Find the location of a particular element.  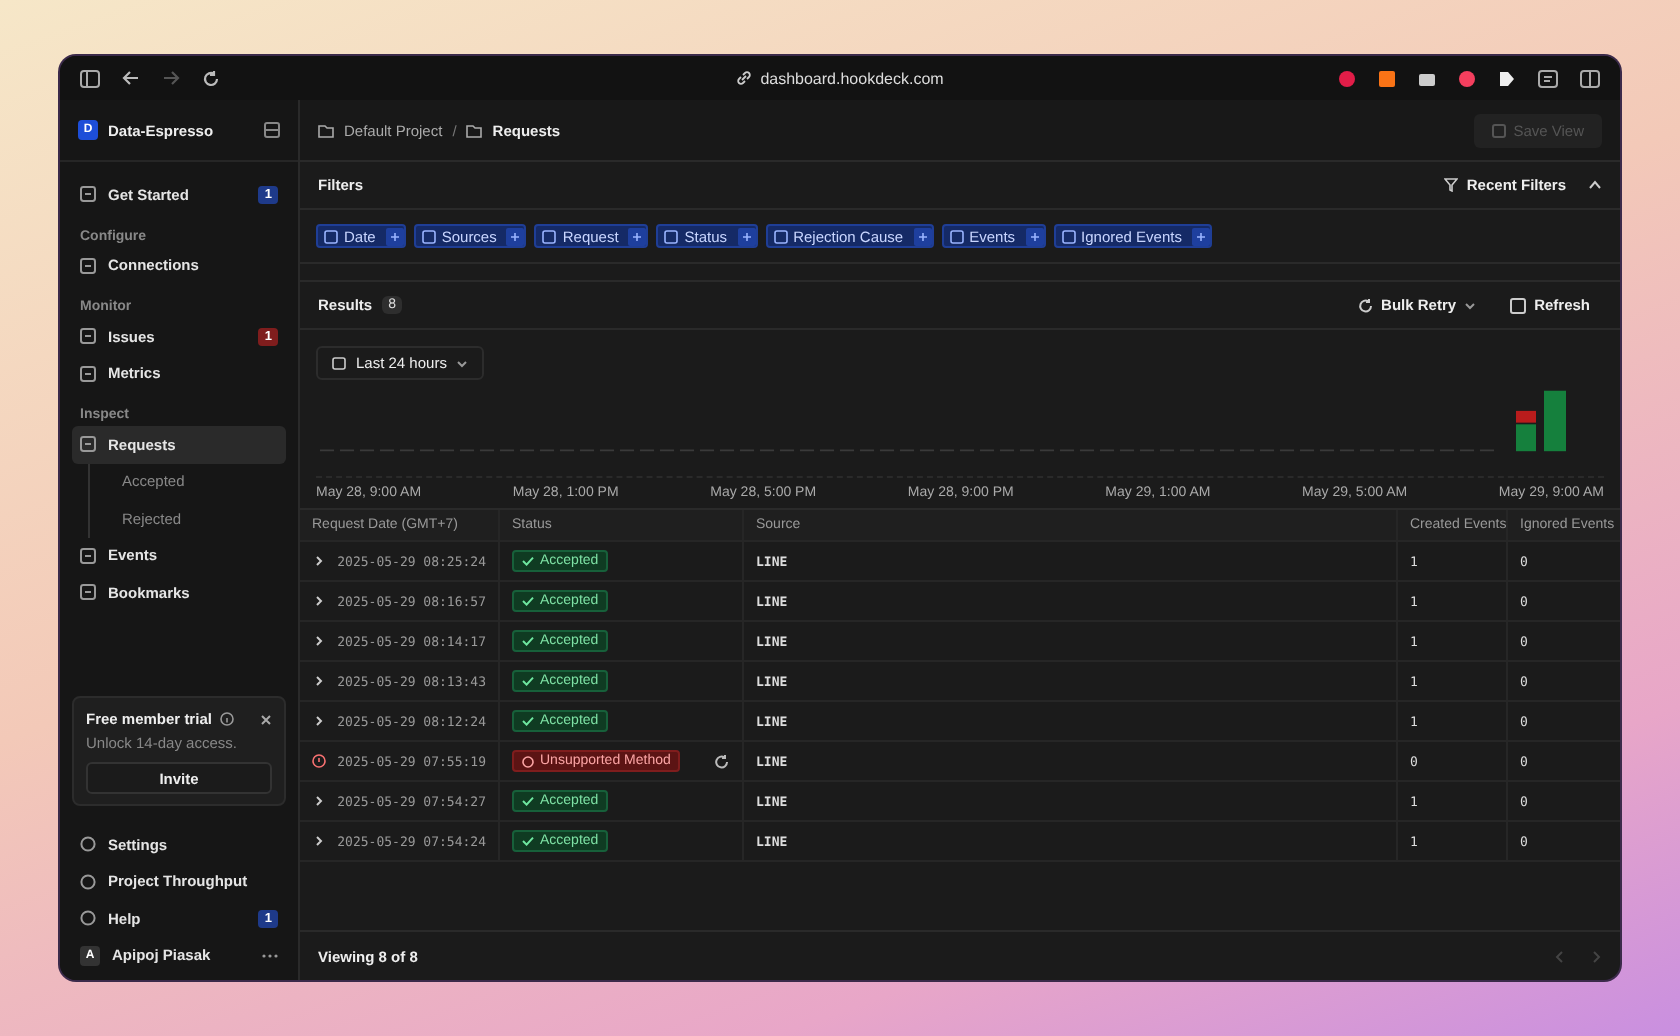

link-icon is located at coordinates (744, 78).